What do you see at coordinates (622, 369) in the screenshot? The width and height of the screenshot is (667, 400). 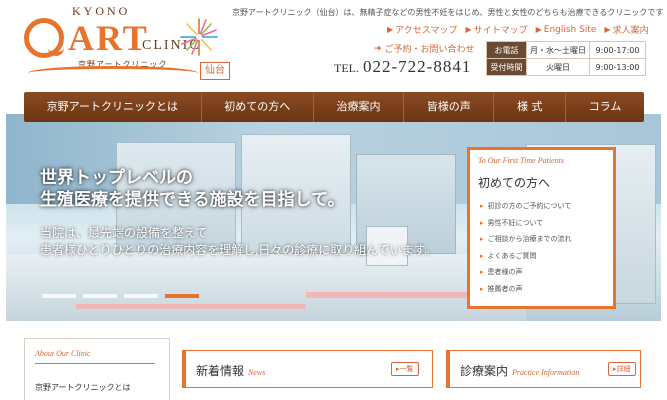 I see `practice-info-detail-button: ▸詳細` at bounding box center [622, 369].